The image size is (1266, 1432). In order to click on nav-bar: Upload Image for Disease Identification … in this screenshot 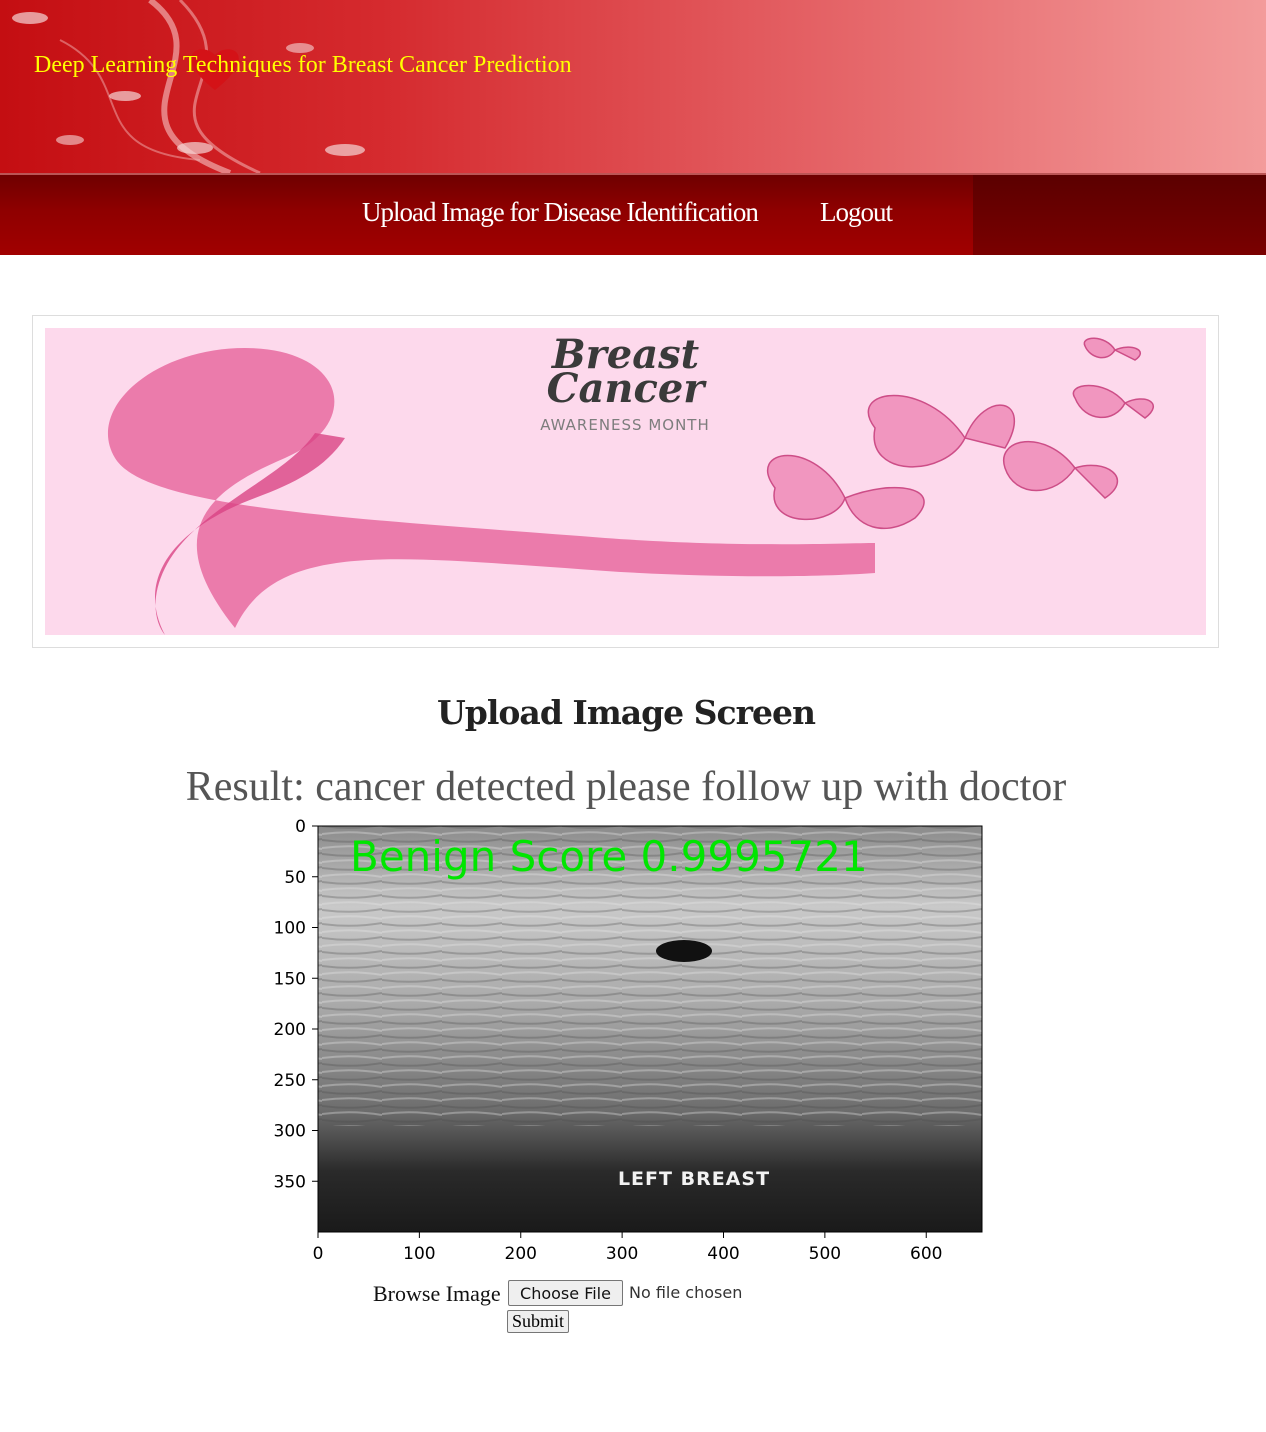, I will do `click(633, 214)`.